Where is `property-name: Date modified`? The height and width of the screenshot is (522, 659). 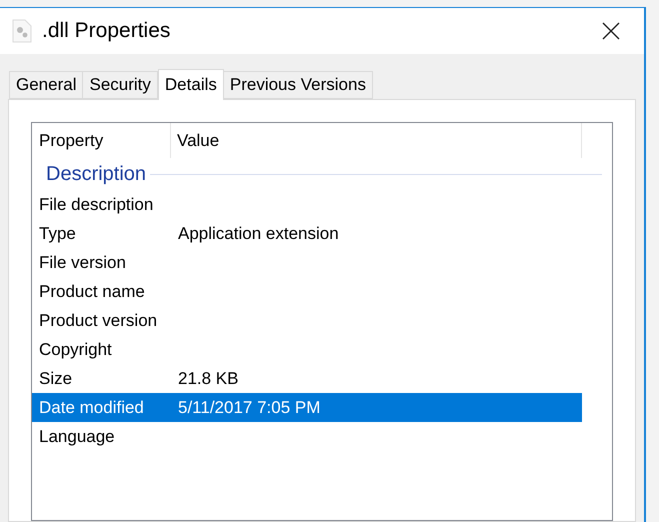 property-name: Date modified is located at coordinates (91, 407).